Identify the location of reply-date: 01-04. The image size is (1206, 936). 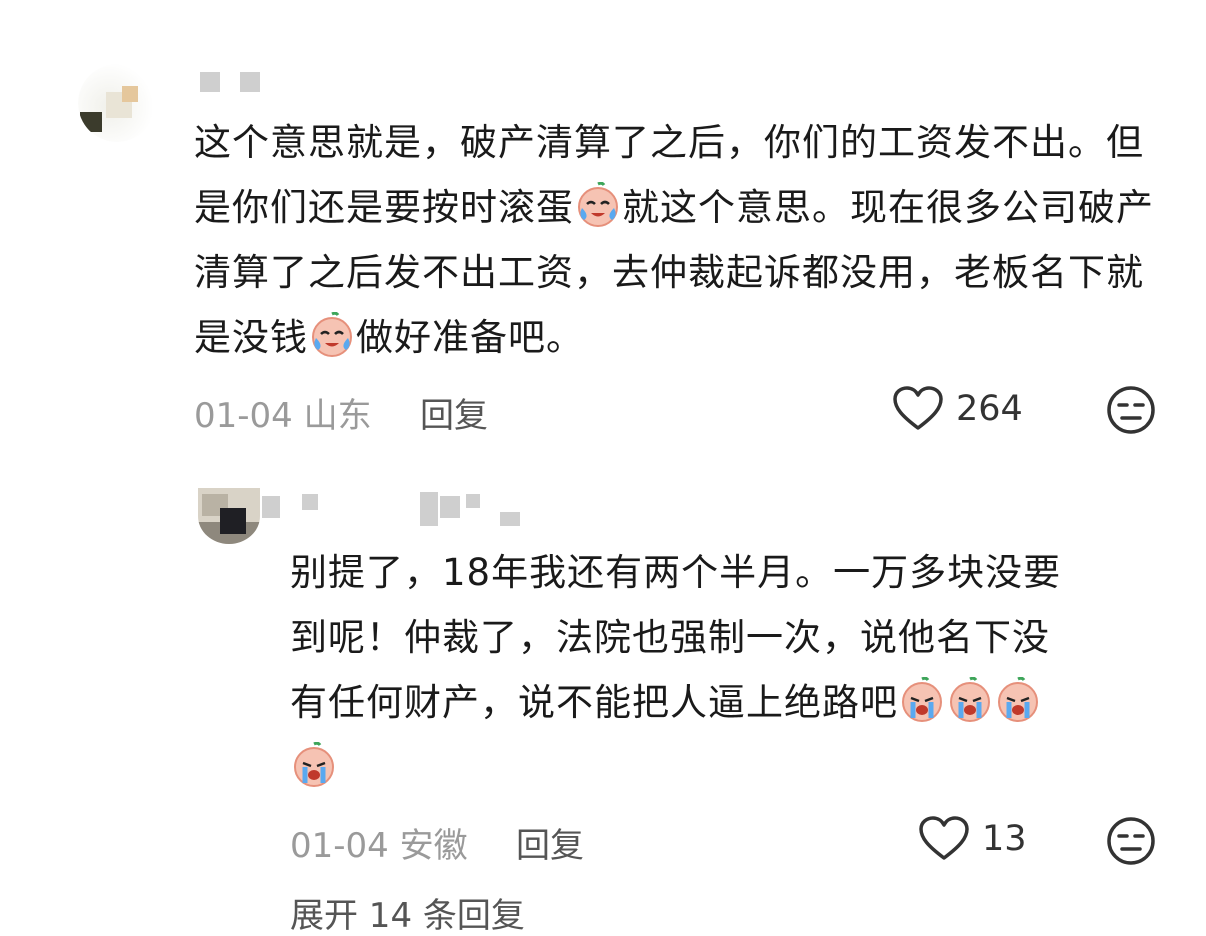
(339, 846).